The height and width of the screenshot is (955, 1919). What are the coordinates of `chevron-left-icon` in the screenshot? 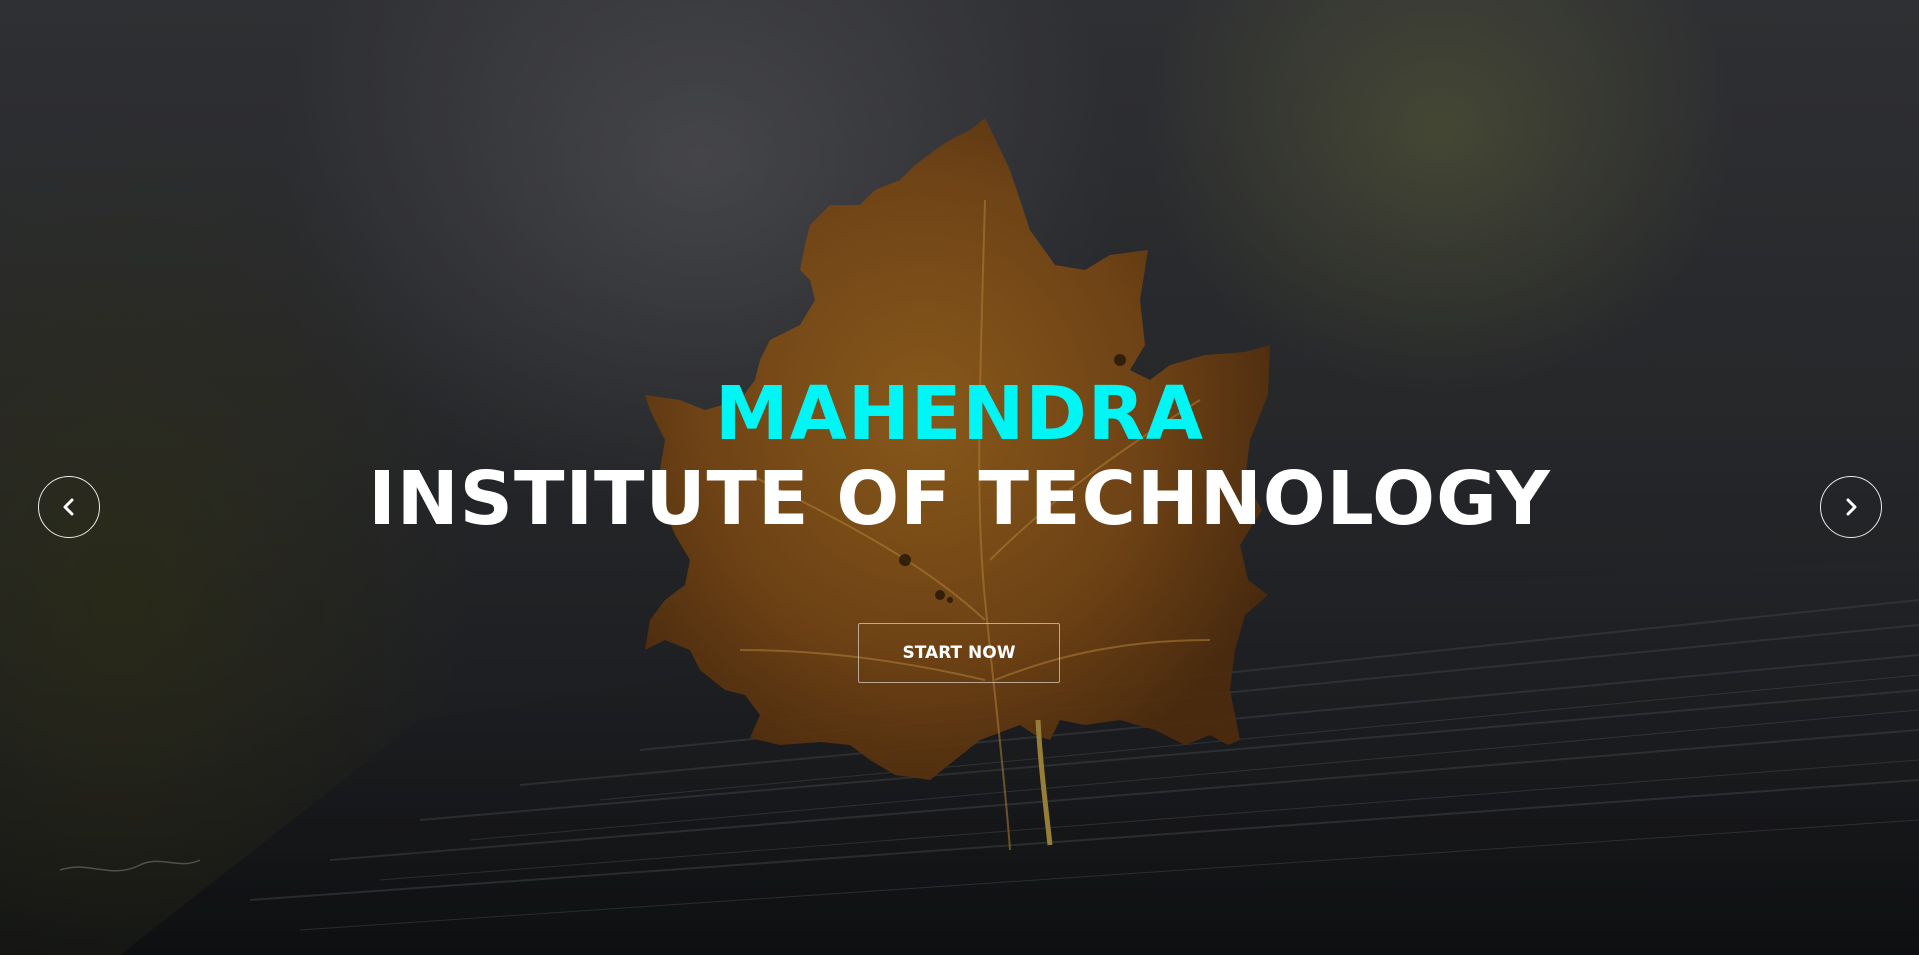 It's located at (68, 507).